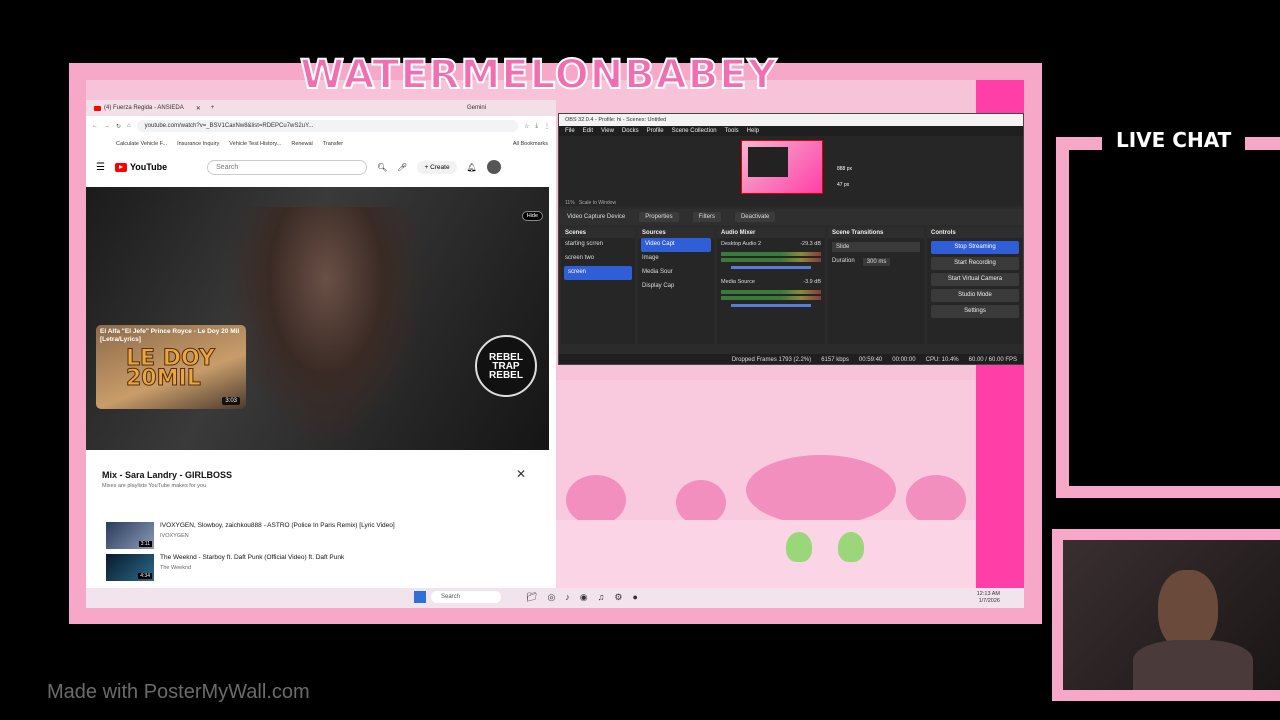  I want to click on tree-shape, so click(596, 500).